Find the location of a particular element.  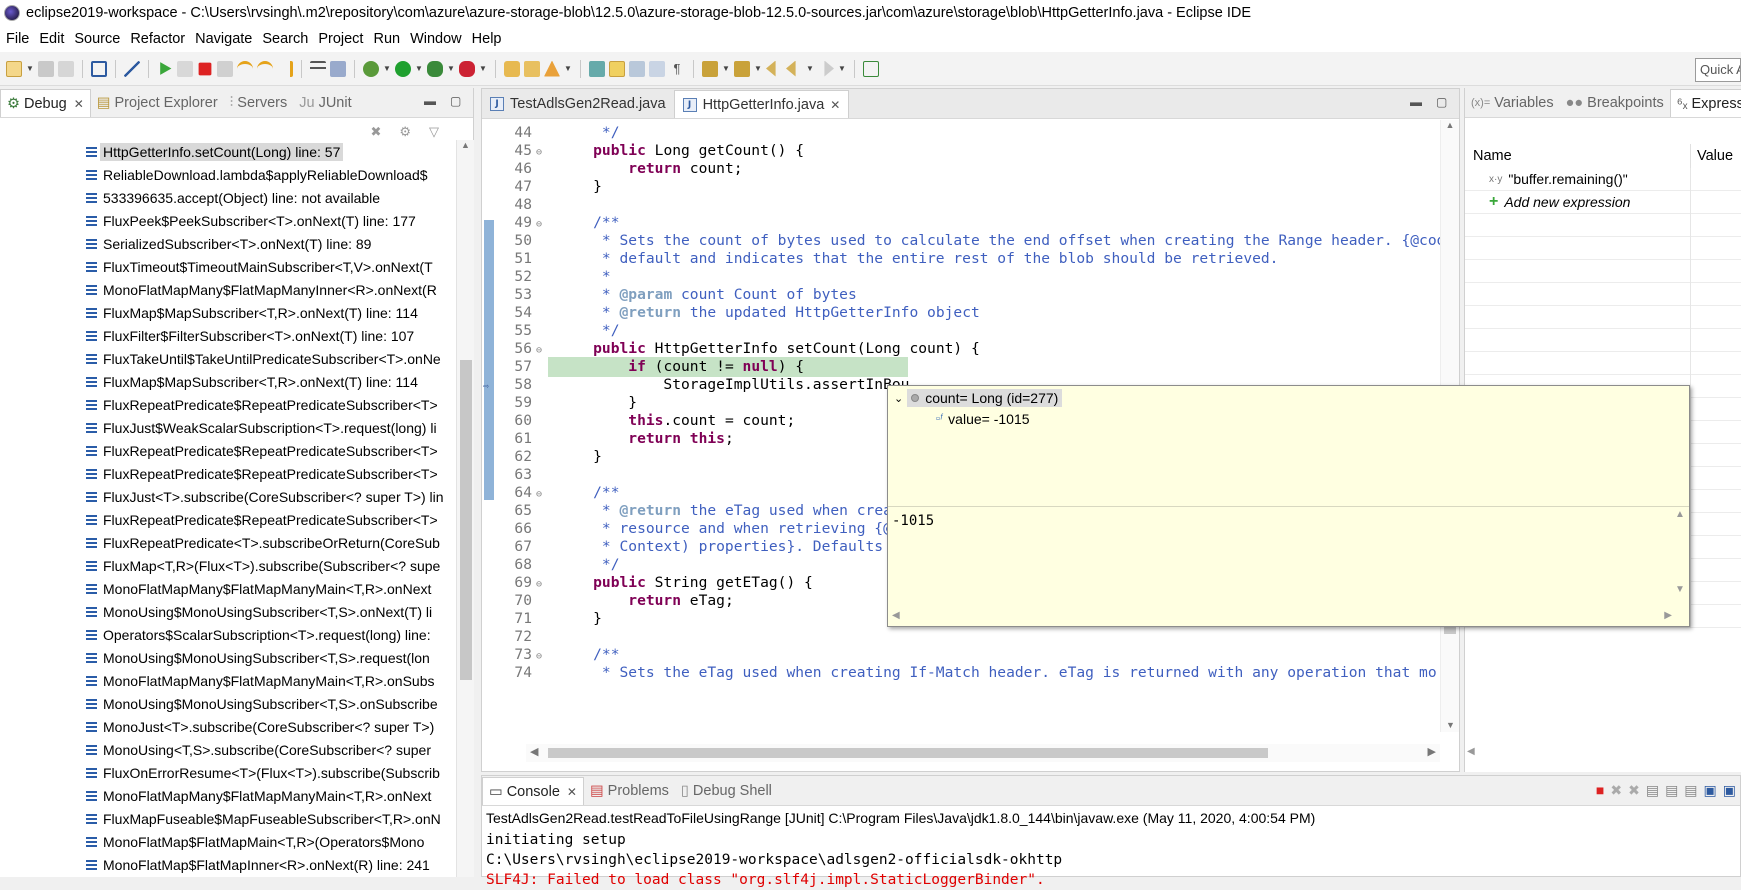

expression-row: x·y "buffer.remaining()" is located at coordinates (1603, 179).